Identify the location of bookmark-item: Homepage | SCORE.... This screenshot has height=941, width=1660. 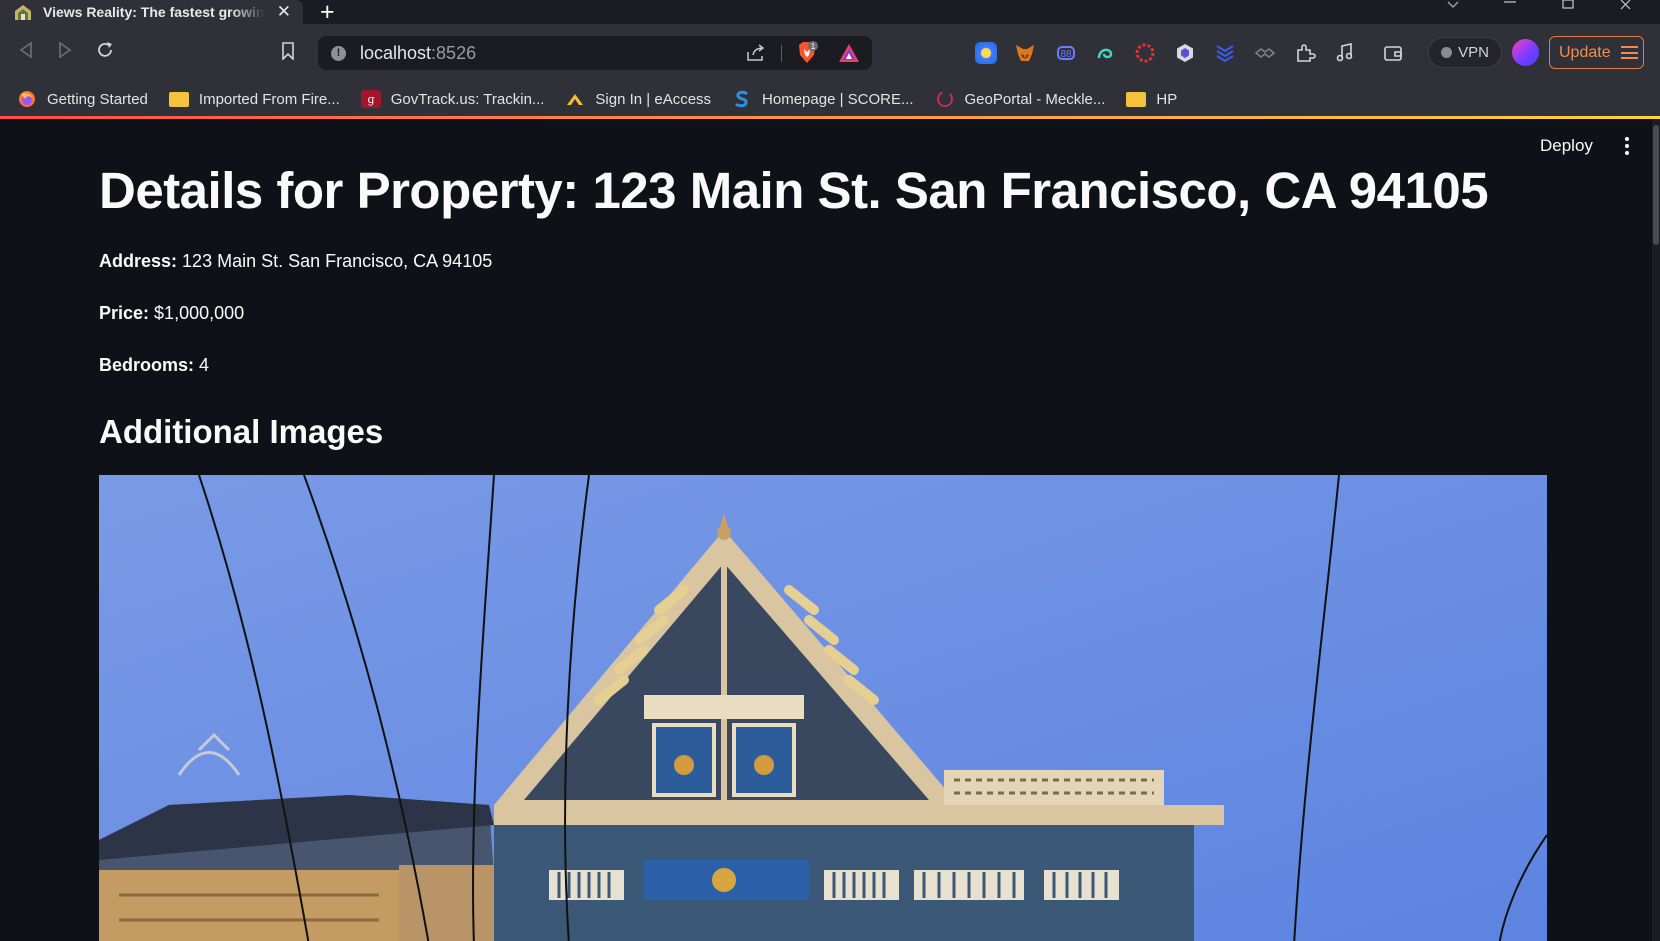
(823, 99).